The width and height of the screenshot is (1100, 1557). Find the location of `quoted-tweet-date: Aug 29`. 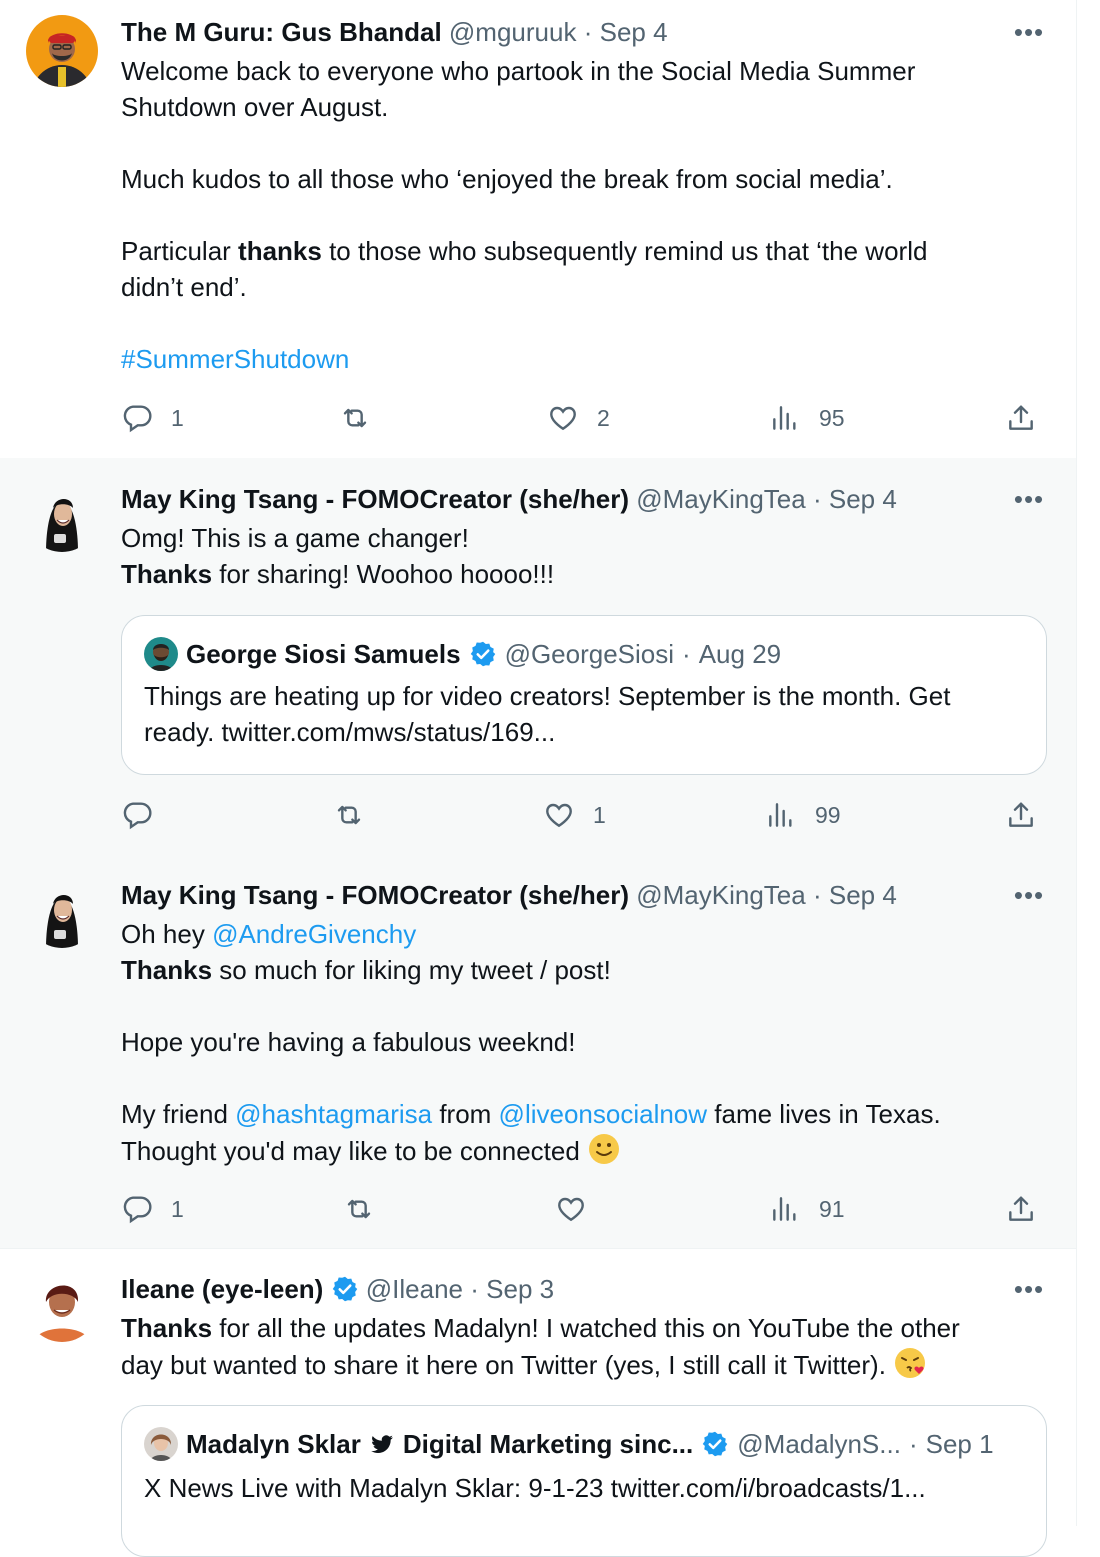

quoted-tweet-date: Aug 29 is located at coordinates (740, 654).